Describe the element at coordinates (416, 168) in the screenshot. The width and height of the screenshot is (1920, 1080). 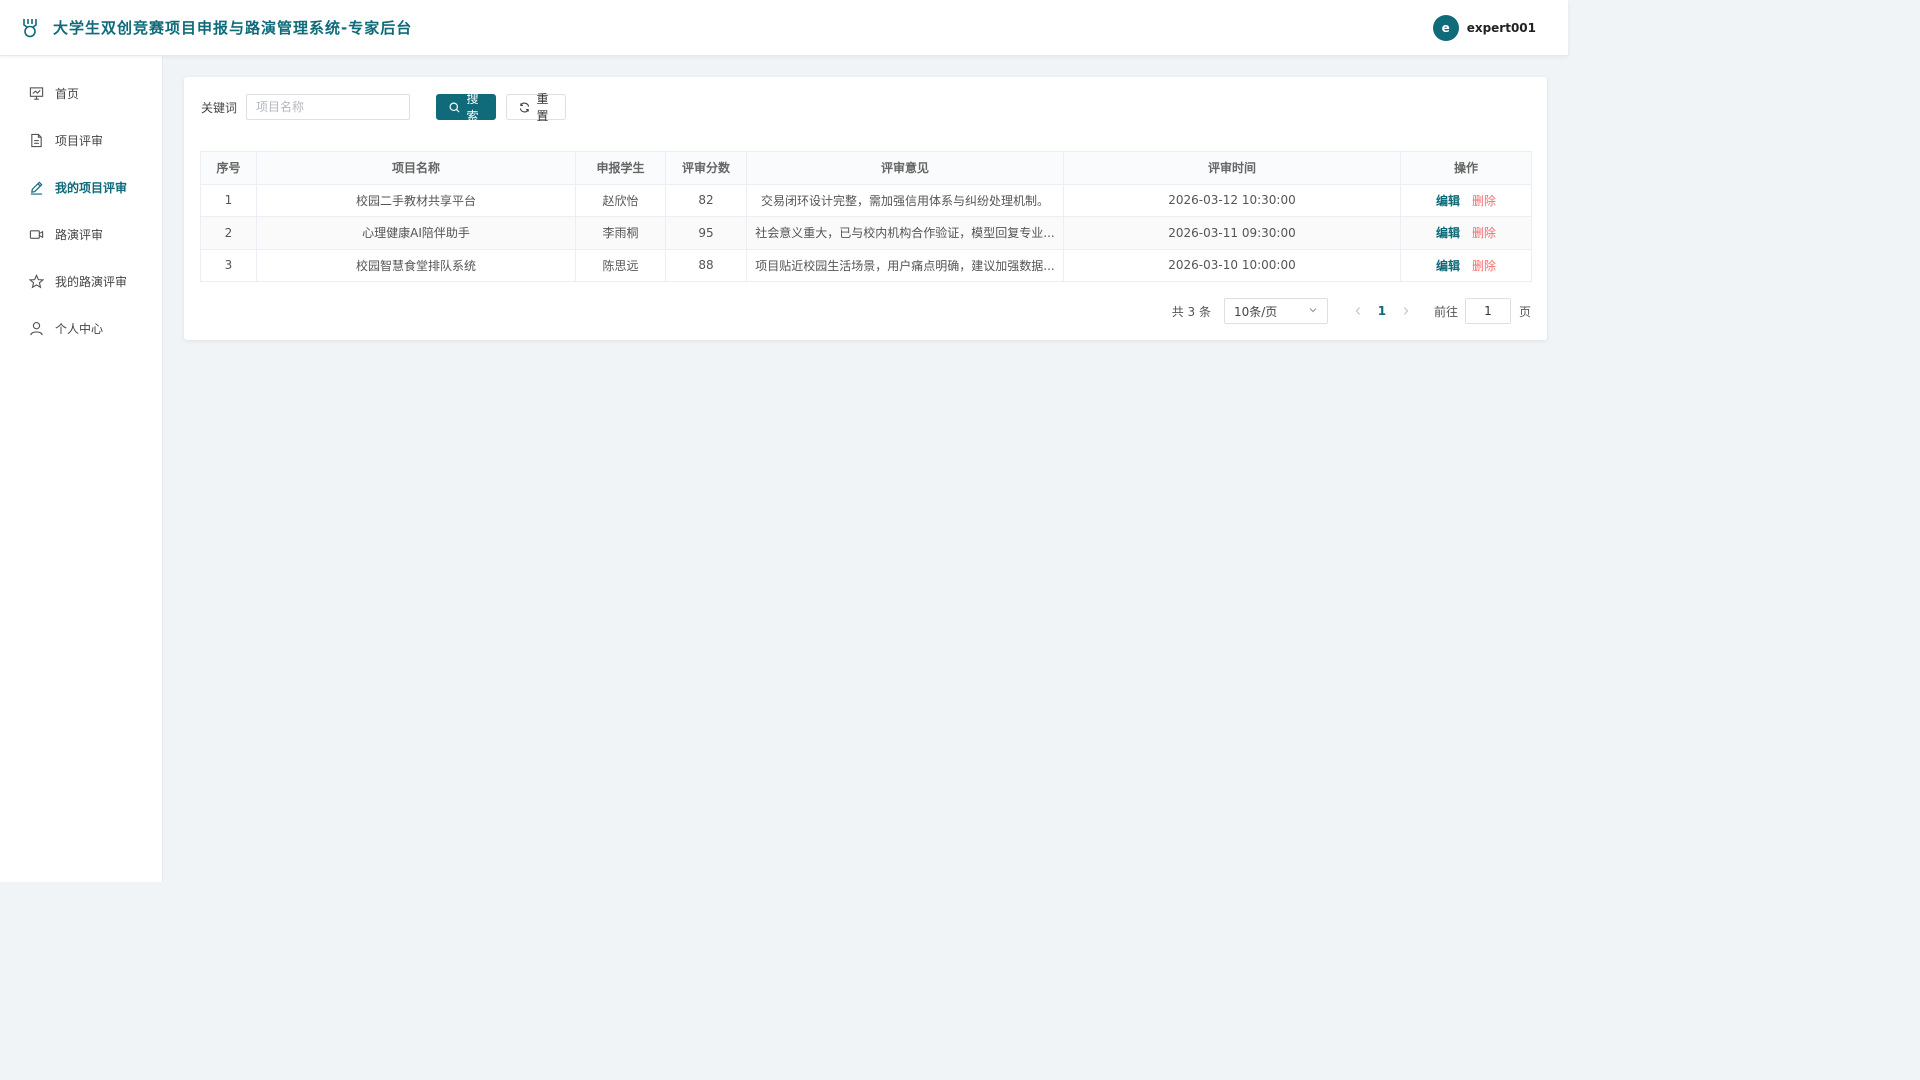
I see `column-header-project-name: 项目名称` at that location.